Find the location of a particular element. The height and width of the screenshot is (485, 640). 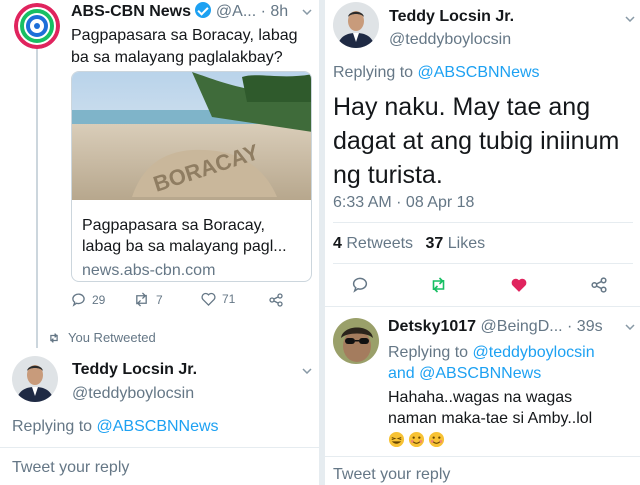

reply-author-name: Detsky1017 is located at coordinates (432, 326).